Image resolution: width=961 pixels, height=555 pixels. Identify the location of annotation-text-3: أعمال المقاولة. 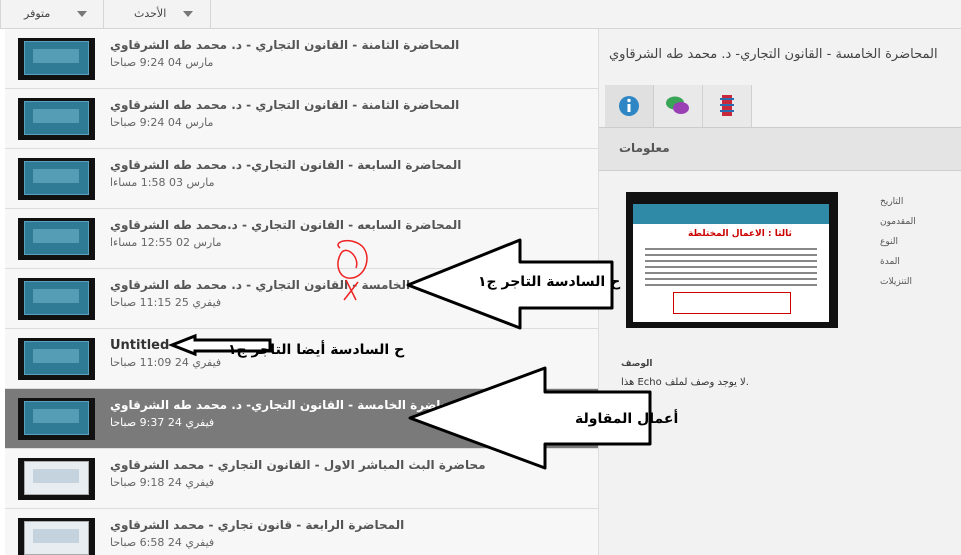
(627, 419).